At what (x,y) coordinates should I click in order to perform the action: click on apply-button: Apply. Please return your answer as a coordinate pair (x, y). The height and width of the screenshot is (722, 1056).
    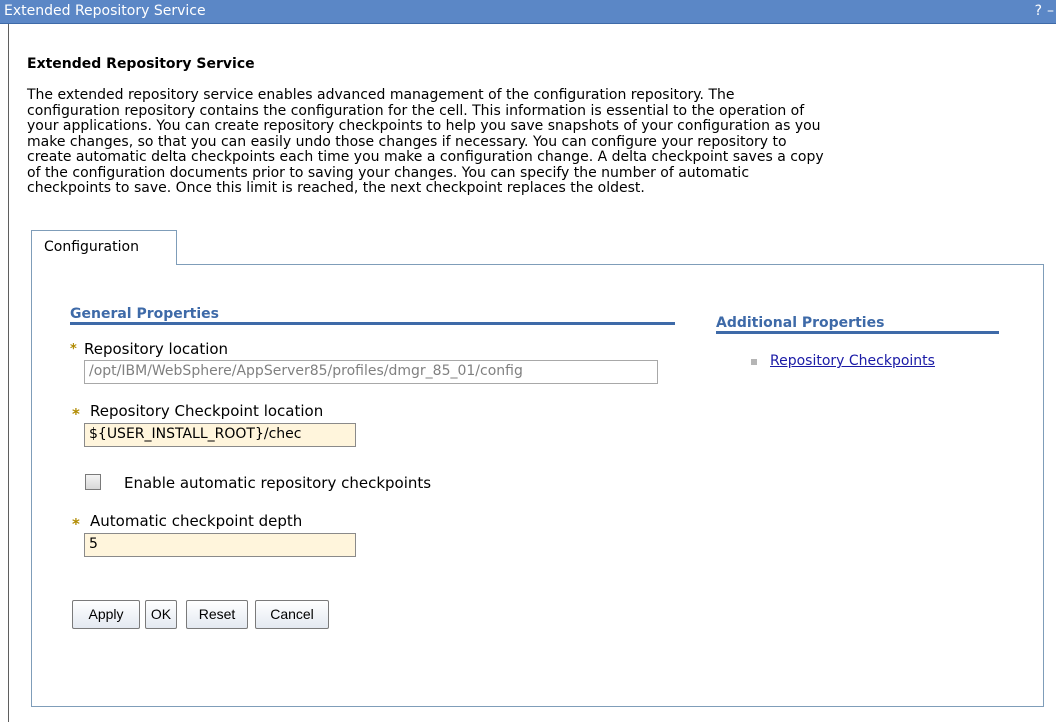
    Looking at the image, I should click on (106, 614).